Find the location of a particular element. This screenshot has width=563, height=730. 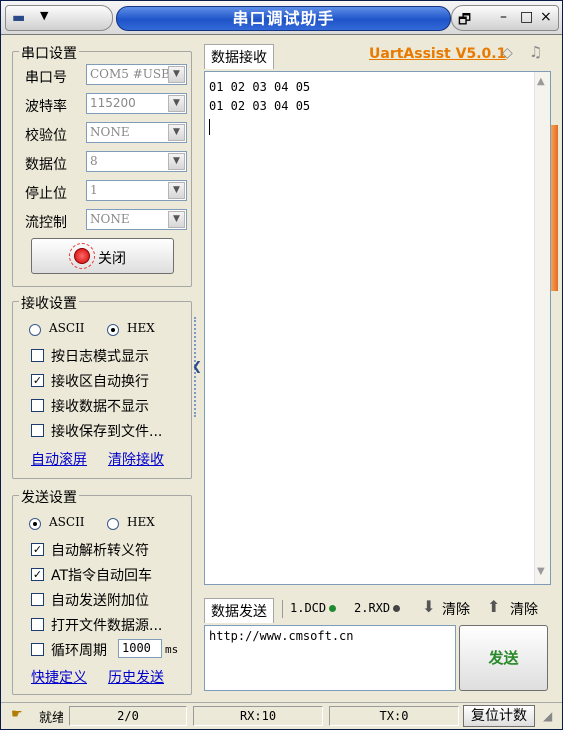

send-hex-radio is located at coordinates (113, 524).